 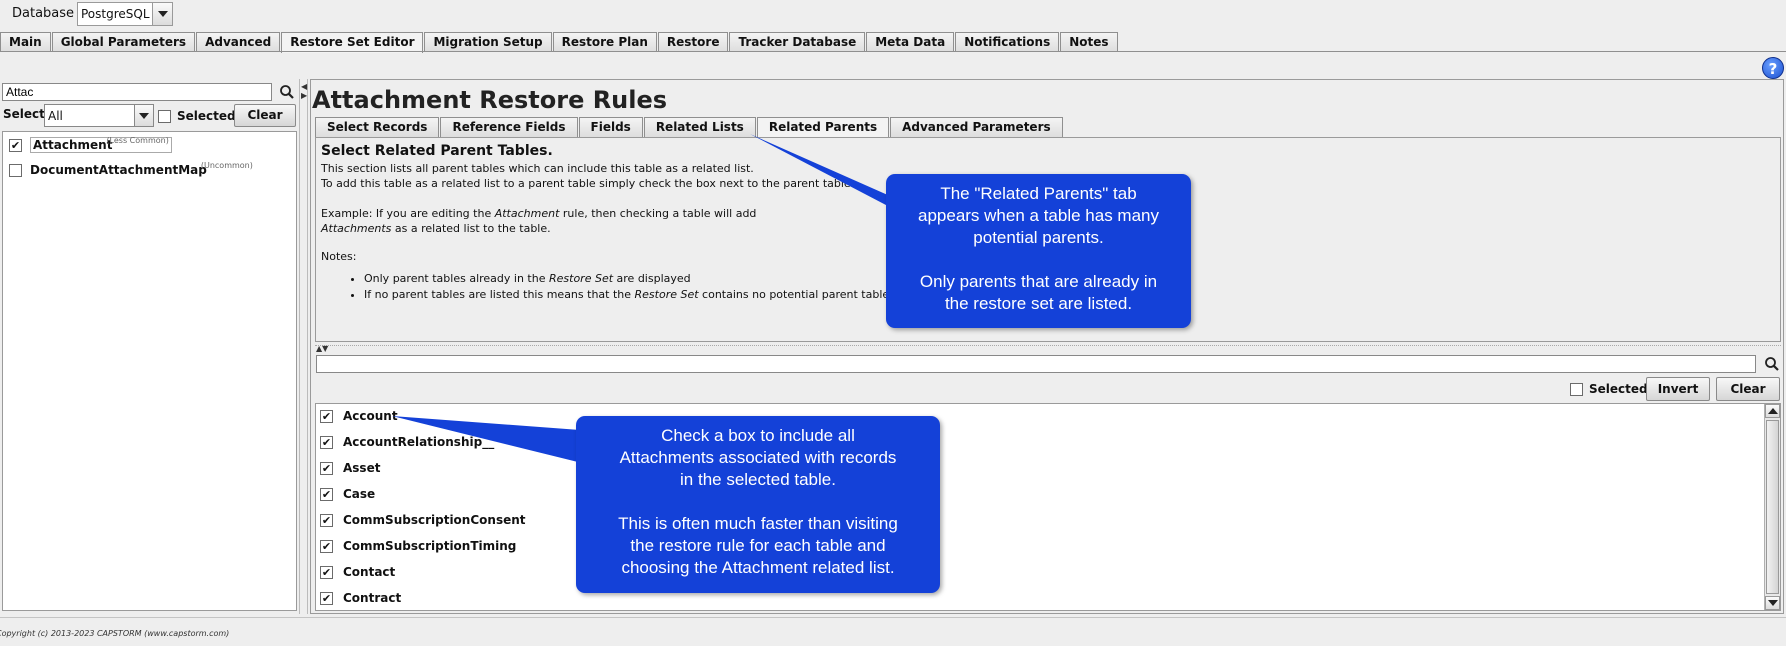 What do you see at coordinates (910, 42) in the screenshot?
I see `tab-meta-data: Meta Data` at bounding box center [910, 42].